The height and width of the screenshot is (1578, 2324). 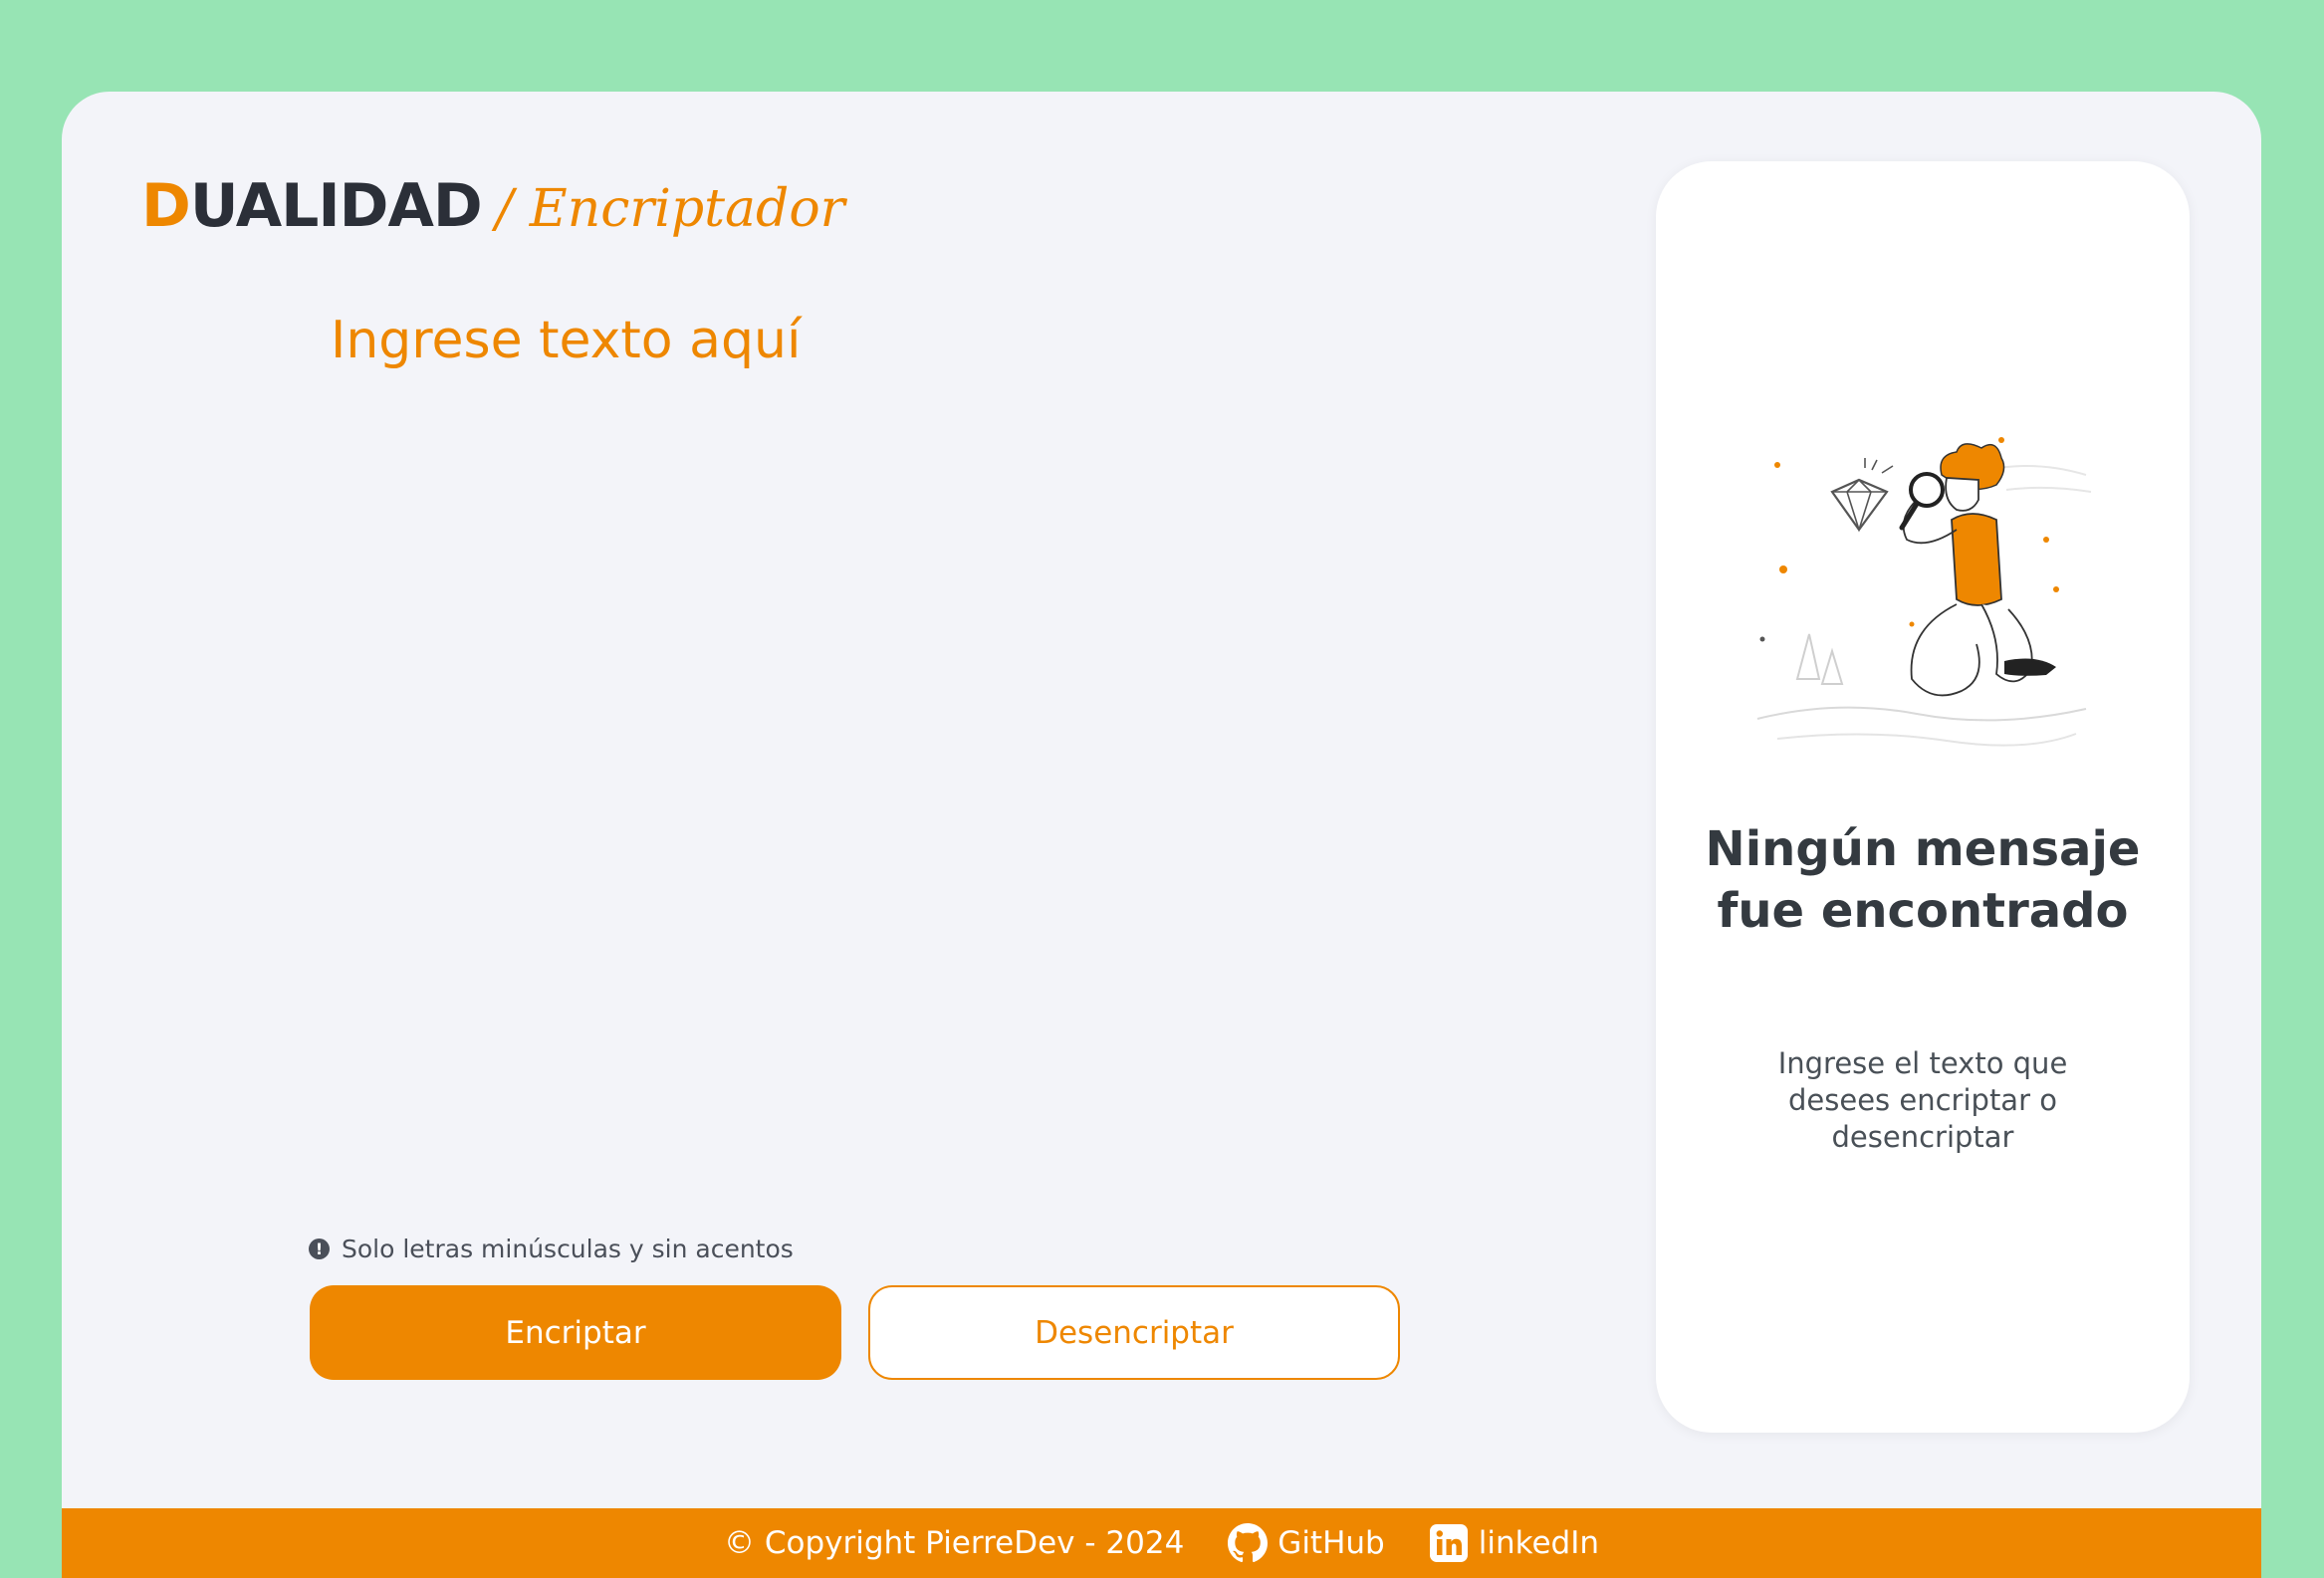 What do you see at coordinates (1331, 1543) in the screenshot?
I see `github-label: GitHub` at bounding box center [1331, 1543].